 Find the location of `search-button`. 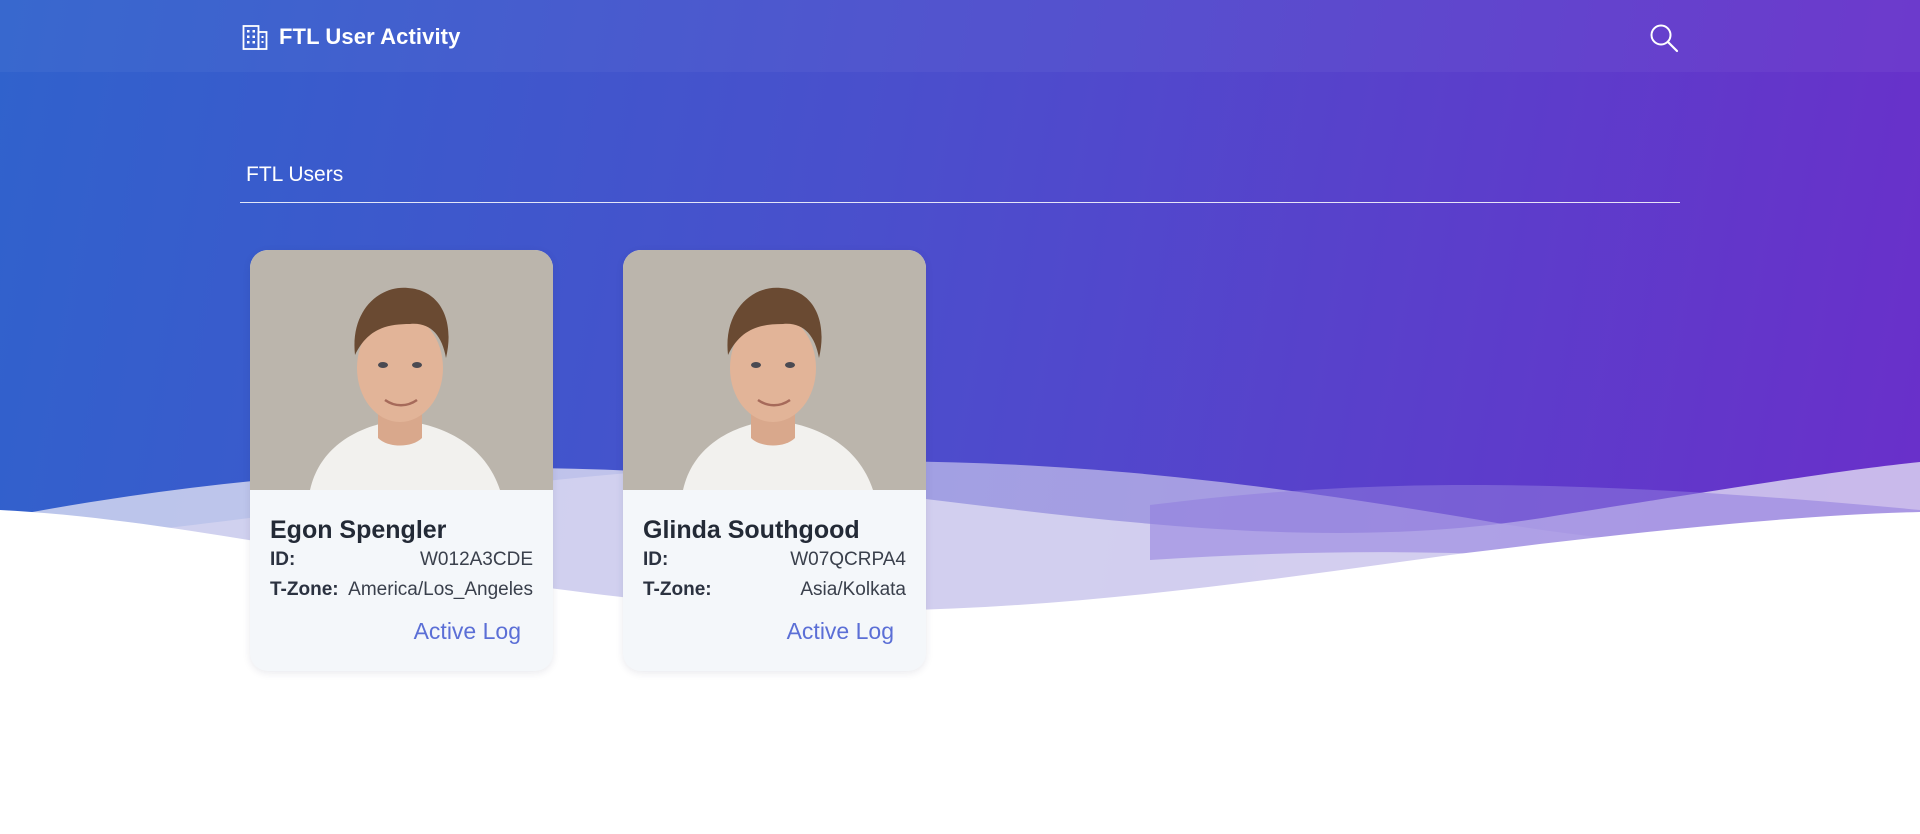

search-button is located at coordinates (1664, 38).